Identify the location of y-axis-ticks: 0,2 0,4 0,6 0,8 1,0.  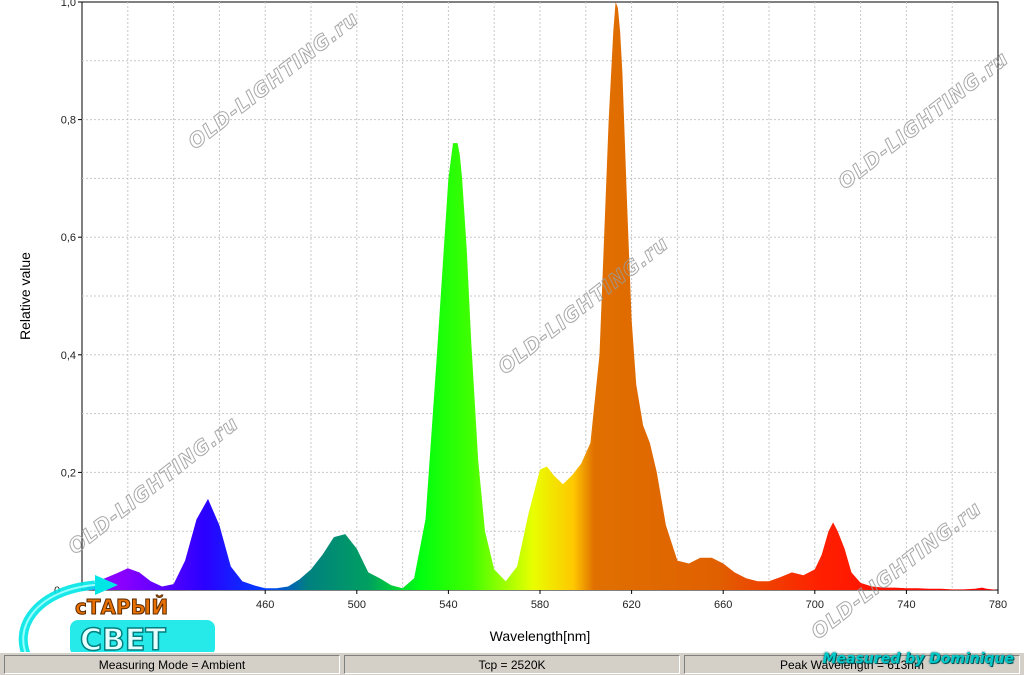
(71, 239).